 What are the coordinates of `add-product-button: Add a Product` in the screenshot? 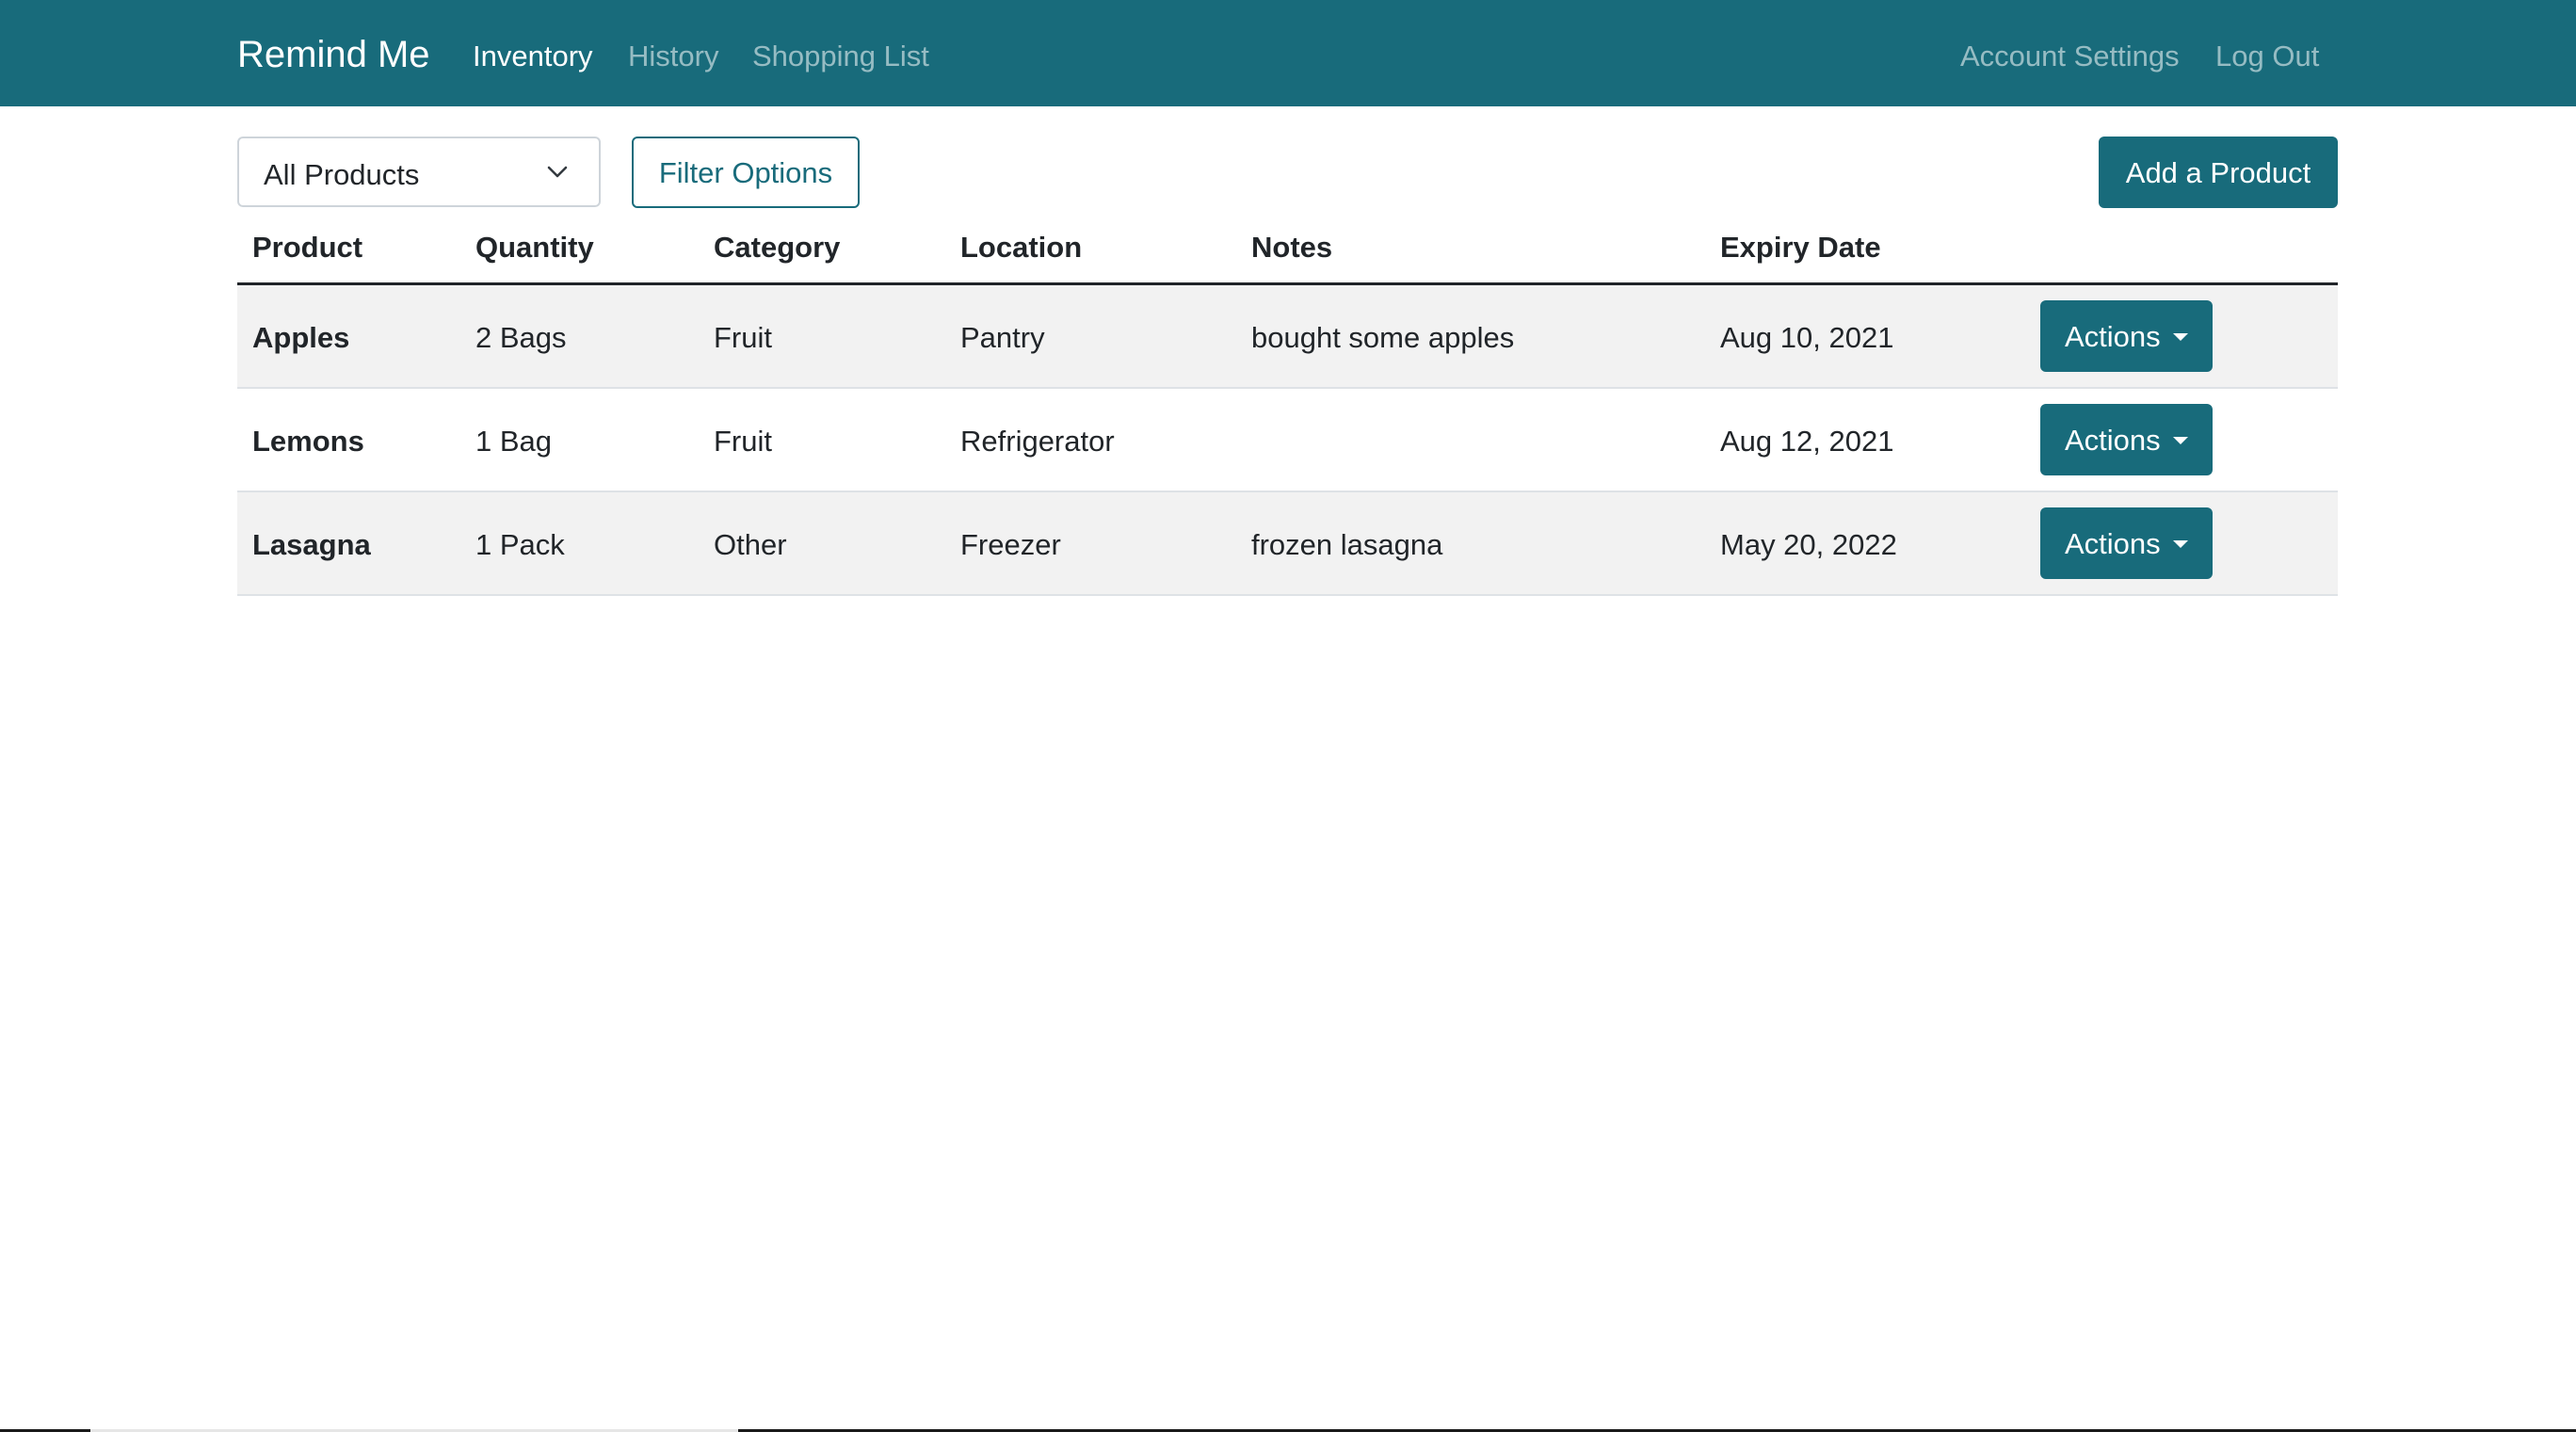 It's located at (2218, 172).